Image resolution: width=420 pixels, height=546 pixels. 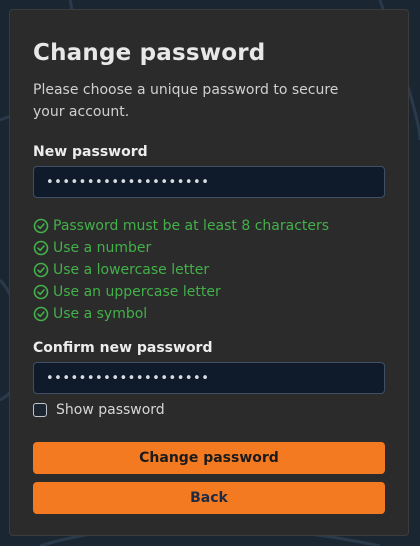 I want to click on new-password-input, so click(x=209, y=182).